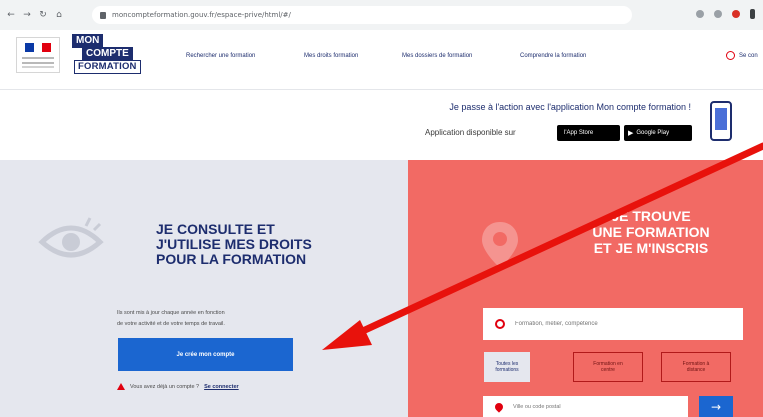 The width and height of the screenshot is (763, 417). Describe the element at coordinates (43, 15) in the screenshot. I see `reload-icon: ↻` at that location.